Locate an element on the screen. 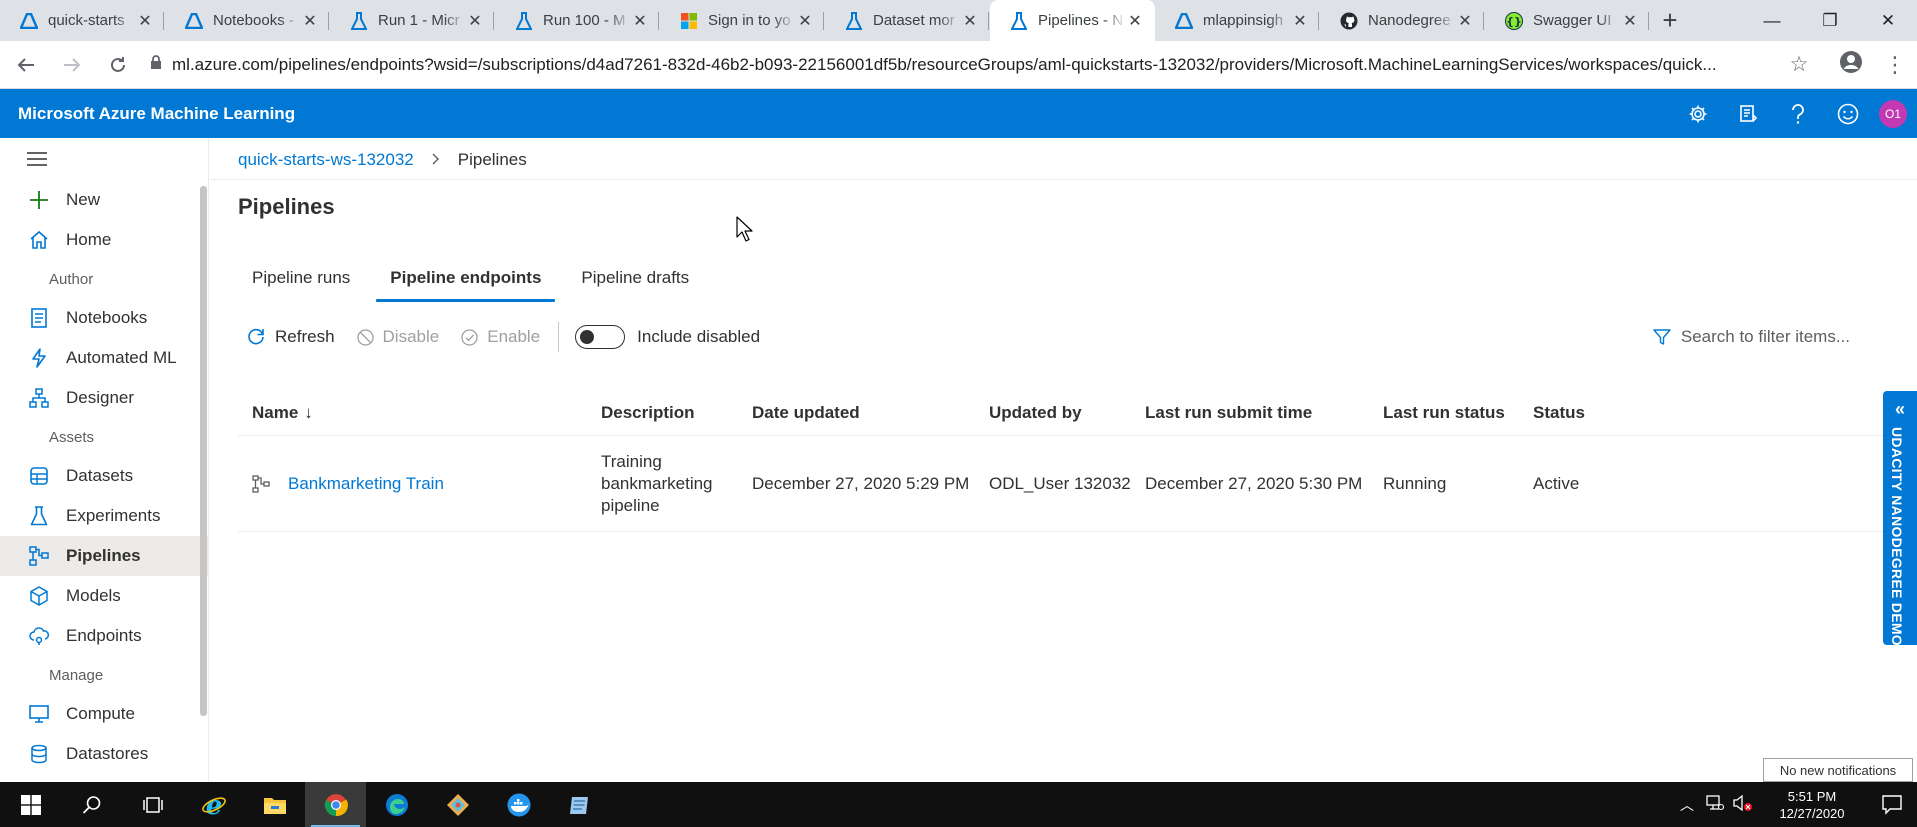  bookmark-star-icon: ☆ is located at coordinates (1799, 64).